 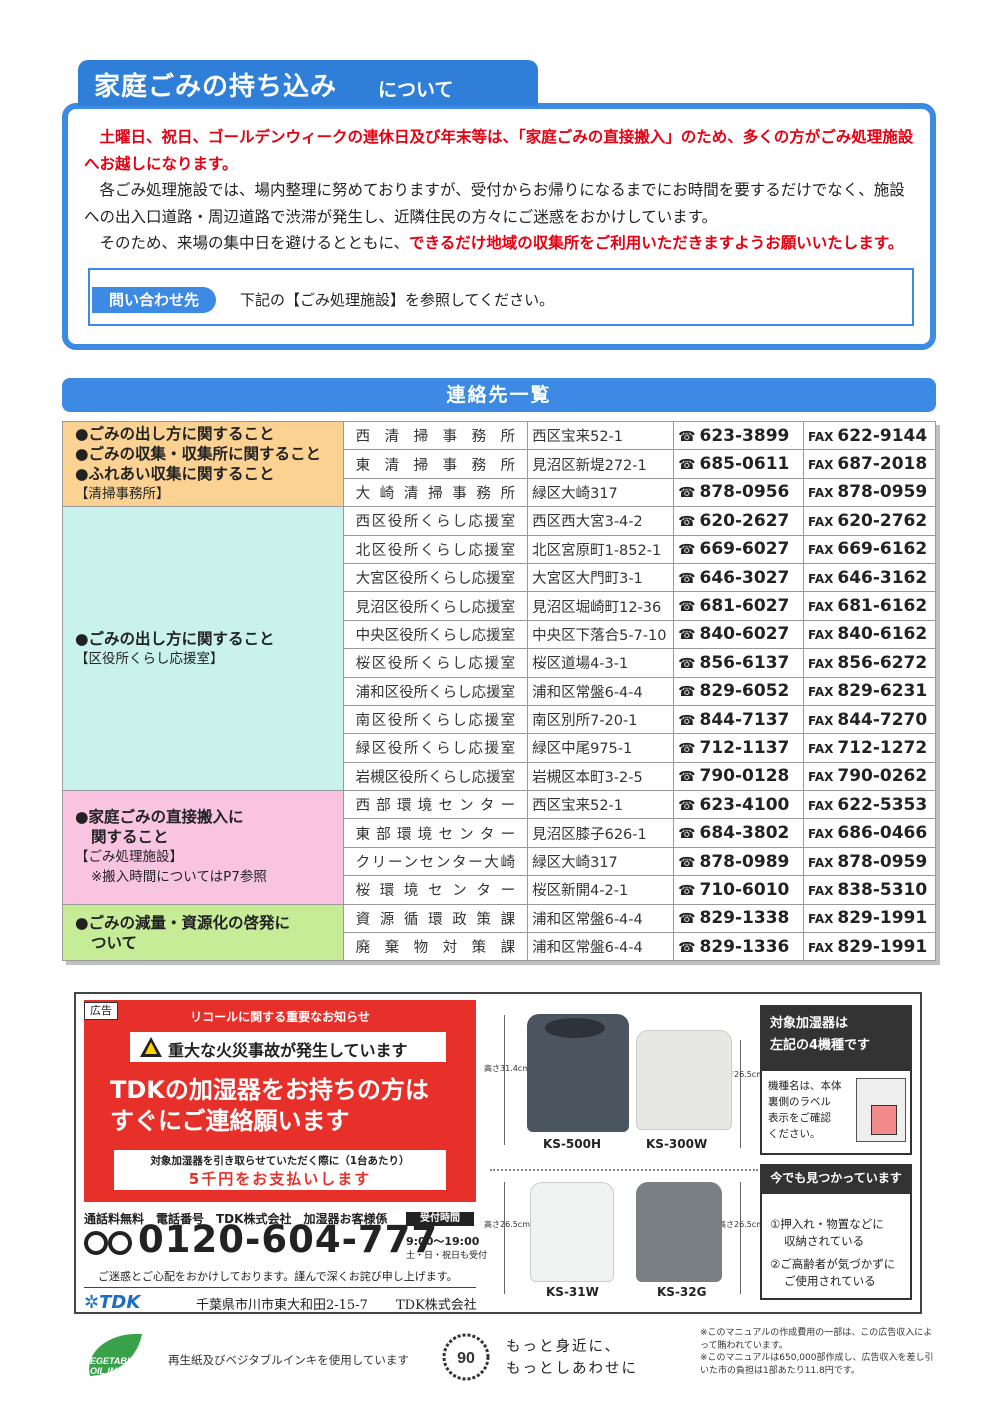 I want to click on svg-text: OIL INK, so click(x=107, y=1371).